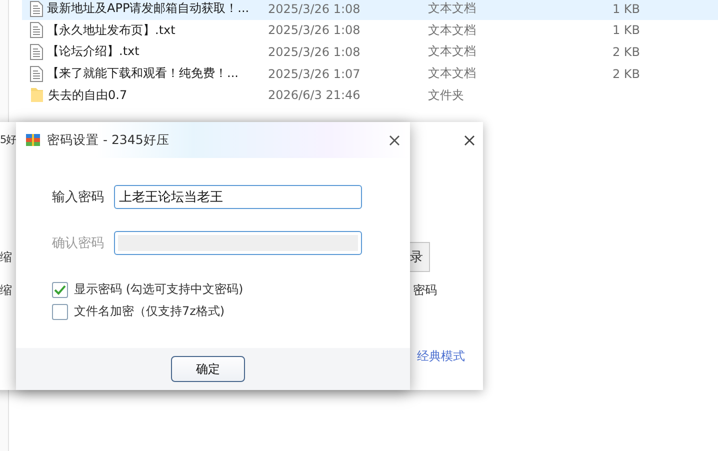 Image resolution: width=718 pixels, height=451 pixels. I want to click on file-name: 失去的自由0.7, so click(88, 95).